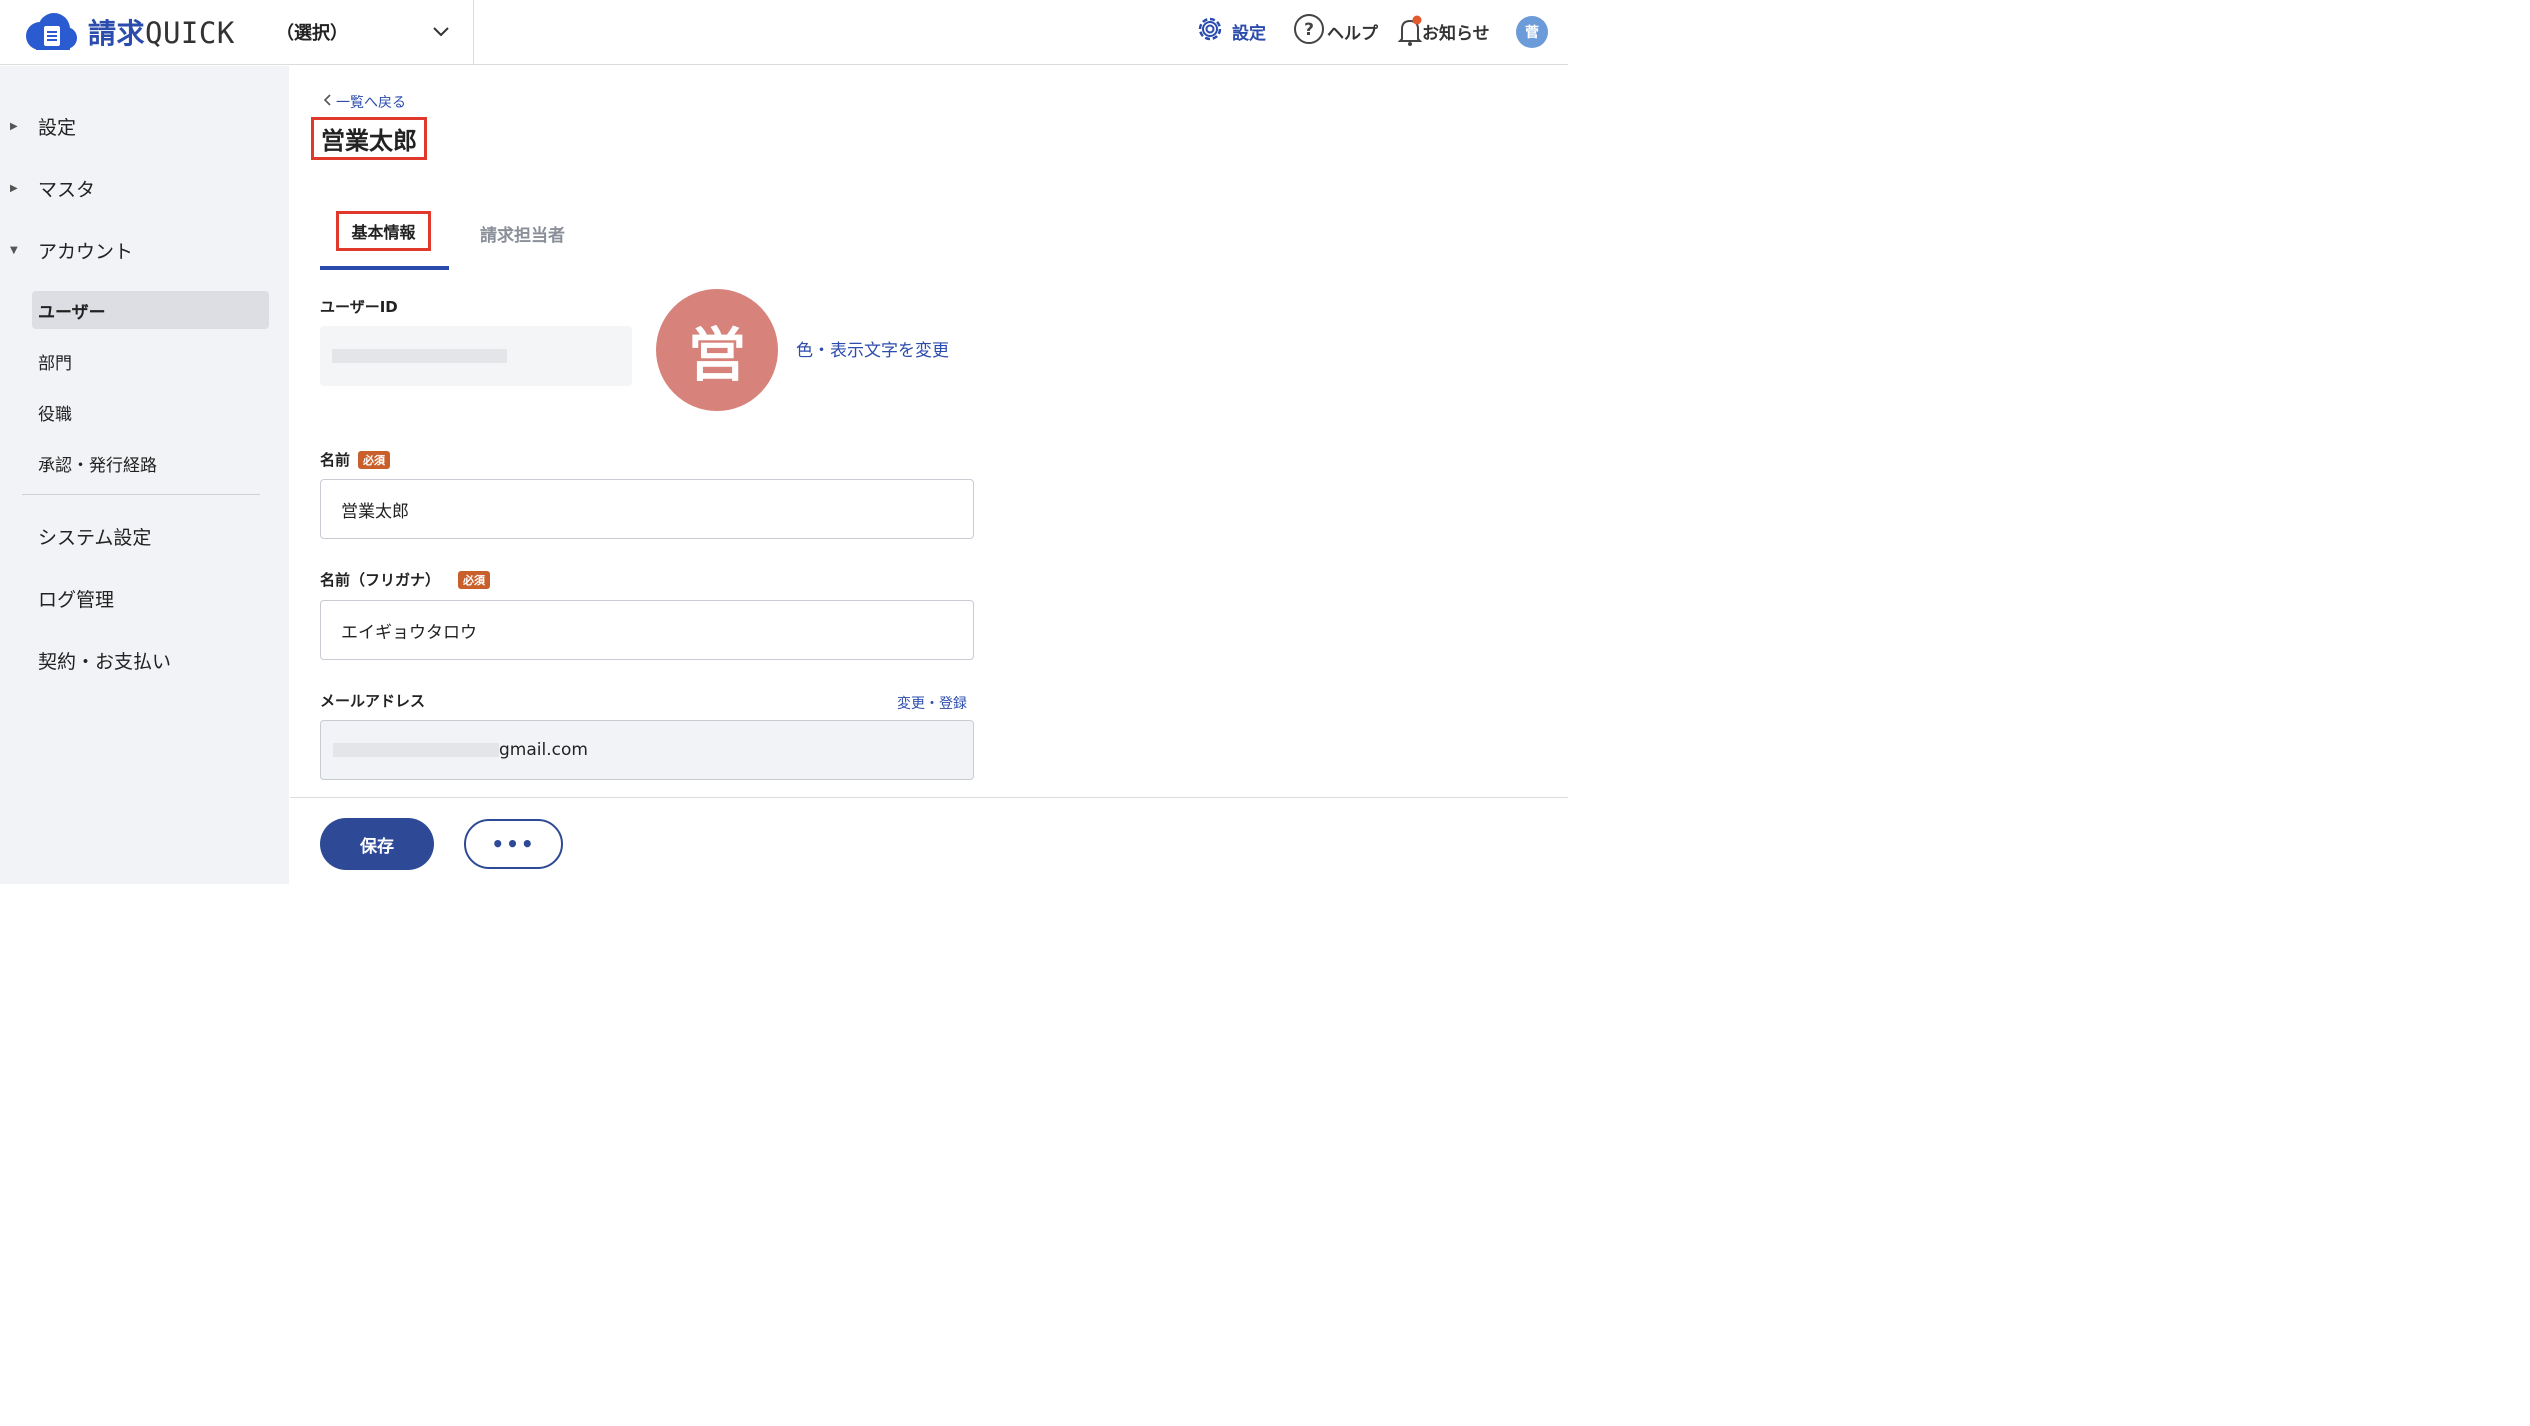 This screenshot has height=1426, width=2530. Describe the element at coordinates (784, 32) in the screenshot. I see `top-header: 請求QUICK （選択） 設定 ? ヘルプ お知らせ 菅` at that location.